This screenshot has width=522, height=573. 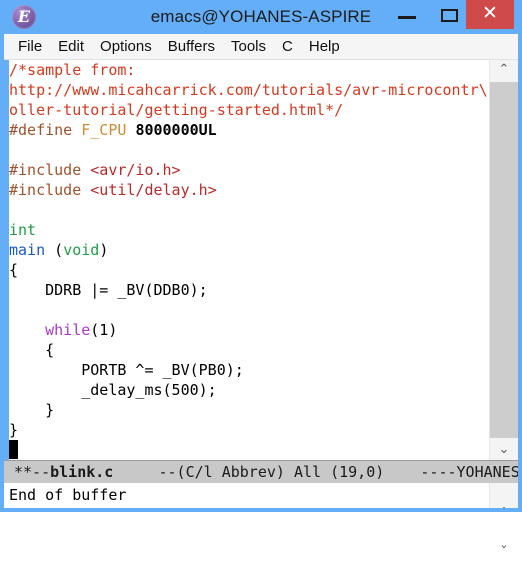 What do you see at coordinates (504, 70) in the screenshot?
I see `scroll-up-icon: ⌃` at bounding box center [504, 70].